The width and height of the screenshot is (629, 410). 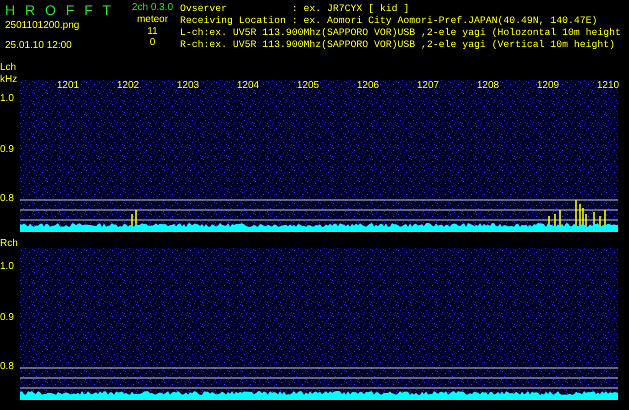 What do you see at coordinates (428, 86) in the screenshot?
I see `time-axis-label: 1207` at bounding box center [428, 86].